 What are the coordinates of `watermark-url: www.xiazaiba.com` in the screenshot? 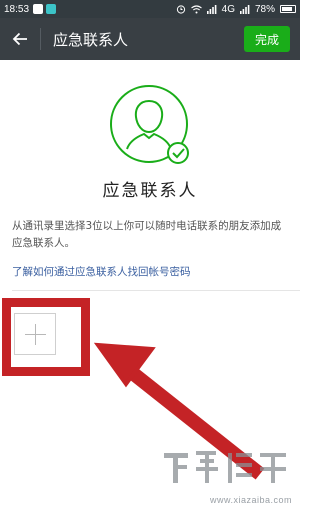 It's located at (250, 500).